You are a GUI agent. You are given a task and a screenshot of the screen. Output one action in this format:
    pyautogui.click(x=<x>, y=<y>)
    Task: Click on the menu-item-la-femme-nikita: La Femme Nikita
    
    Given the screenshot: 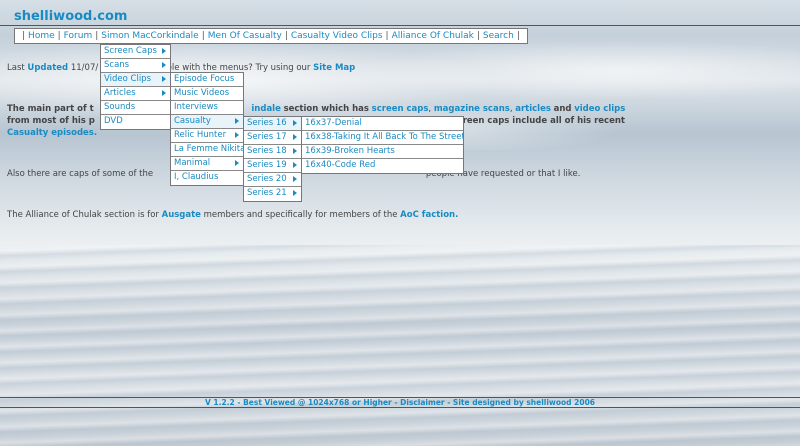 What is the action you would take?
    pyautogui.click(x=207, y=150)
    